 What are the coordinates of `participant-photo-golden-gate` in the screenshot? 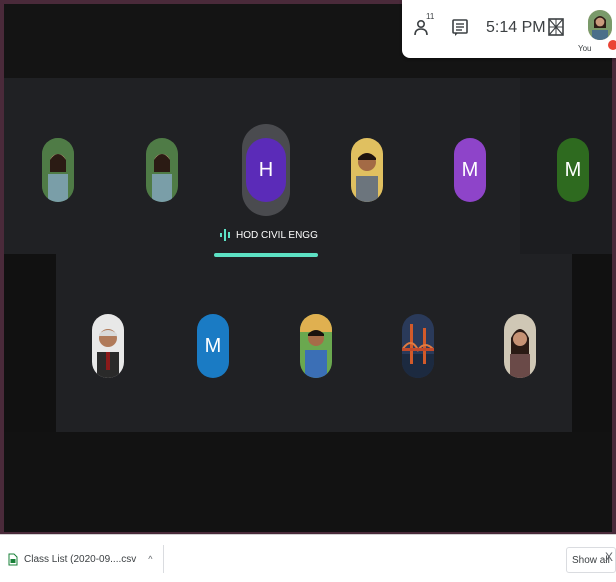 It's located at (418, 346).